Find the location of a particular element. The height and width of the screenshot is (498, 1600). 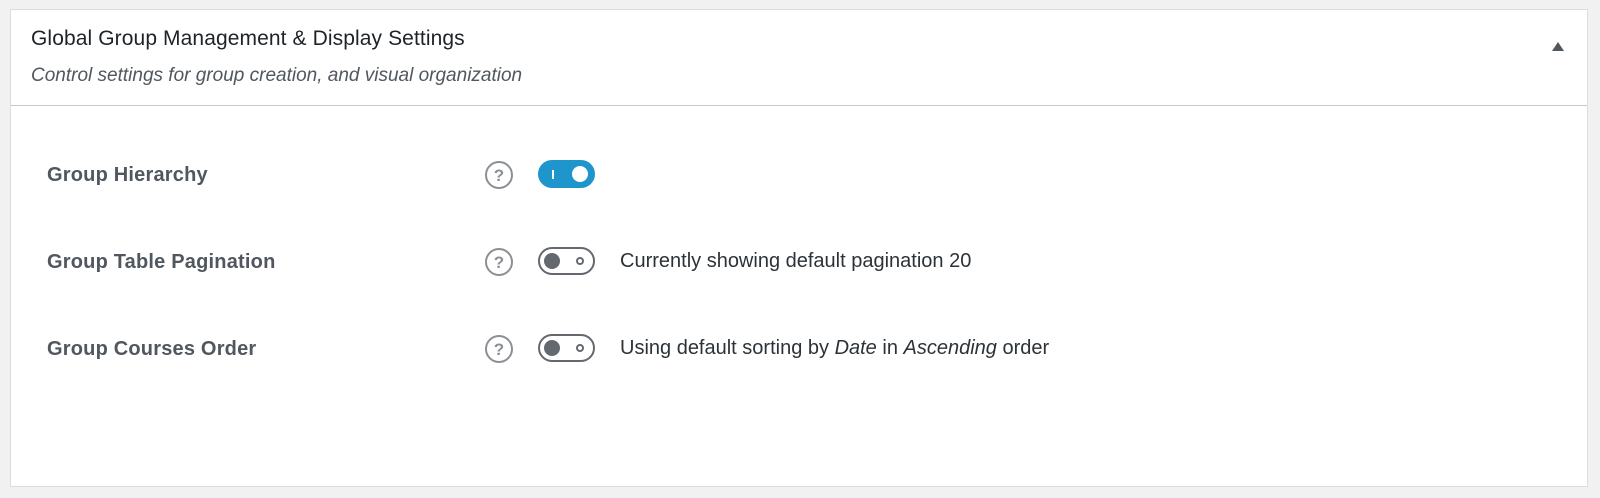

setting-label: Group Hierarchy is located at coordinates (127, 175).